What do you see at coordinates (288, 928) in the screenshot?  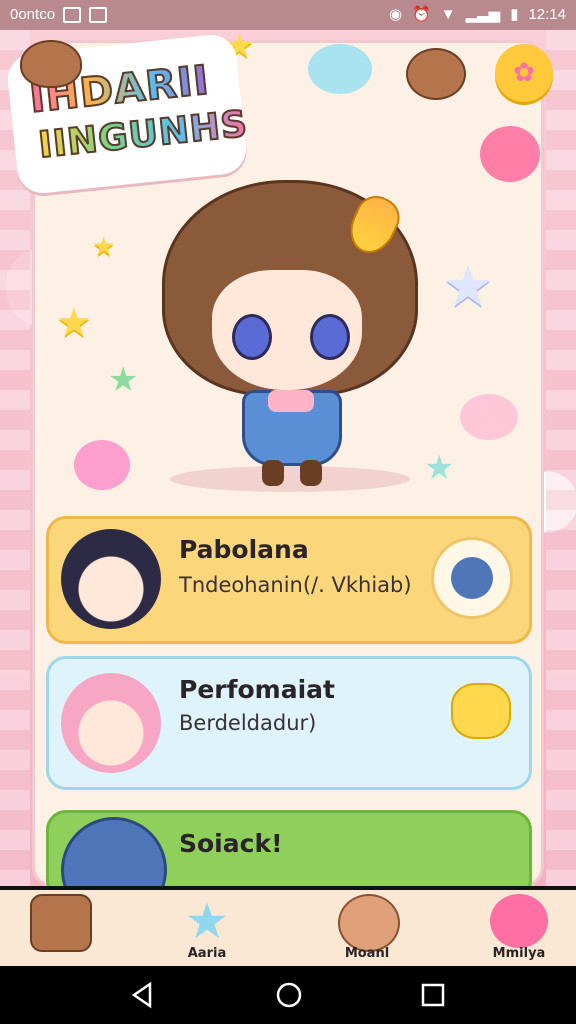 I see `bottom-nav: ★ Aaria Moanl Mmilya` at bounding box center [288, 928].